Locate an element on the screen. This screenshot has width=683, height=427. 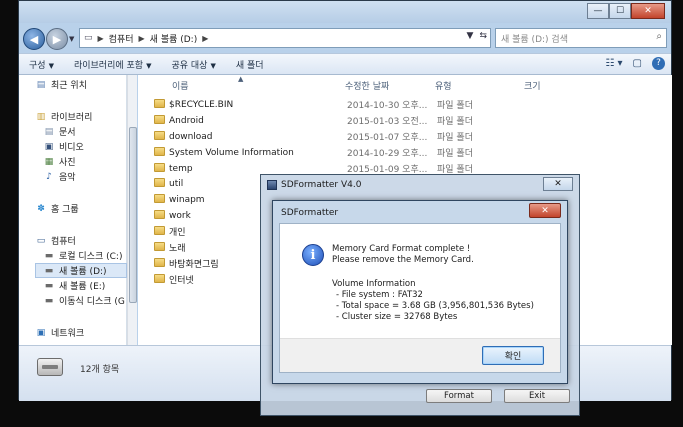
refresh-icon: ⇆ is located at coordinates (483, 36).